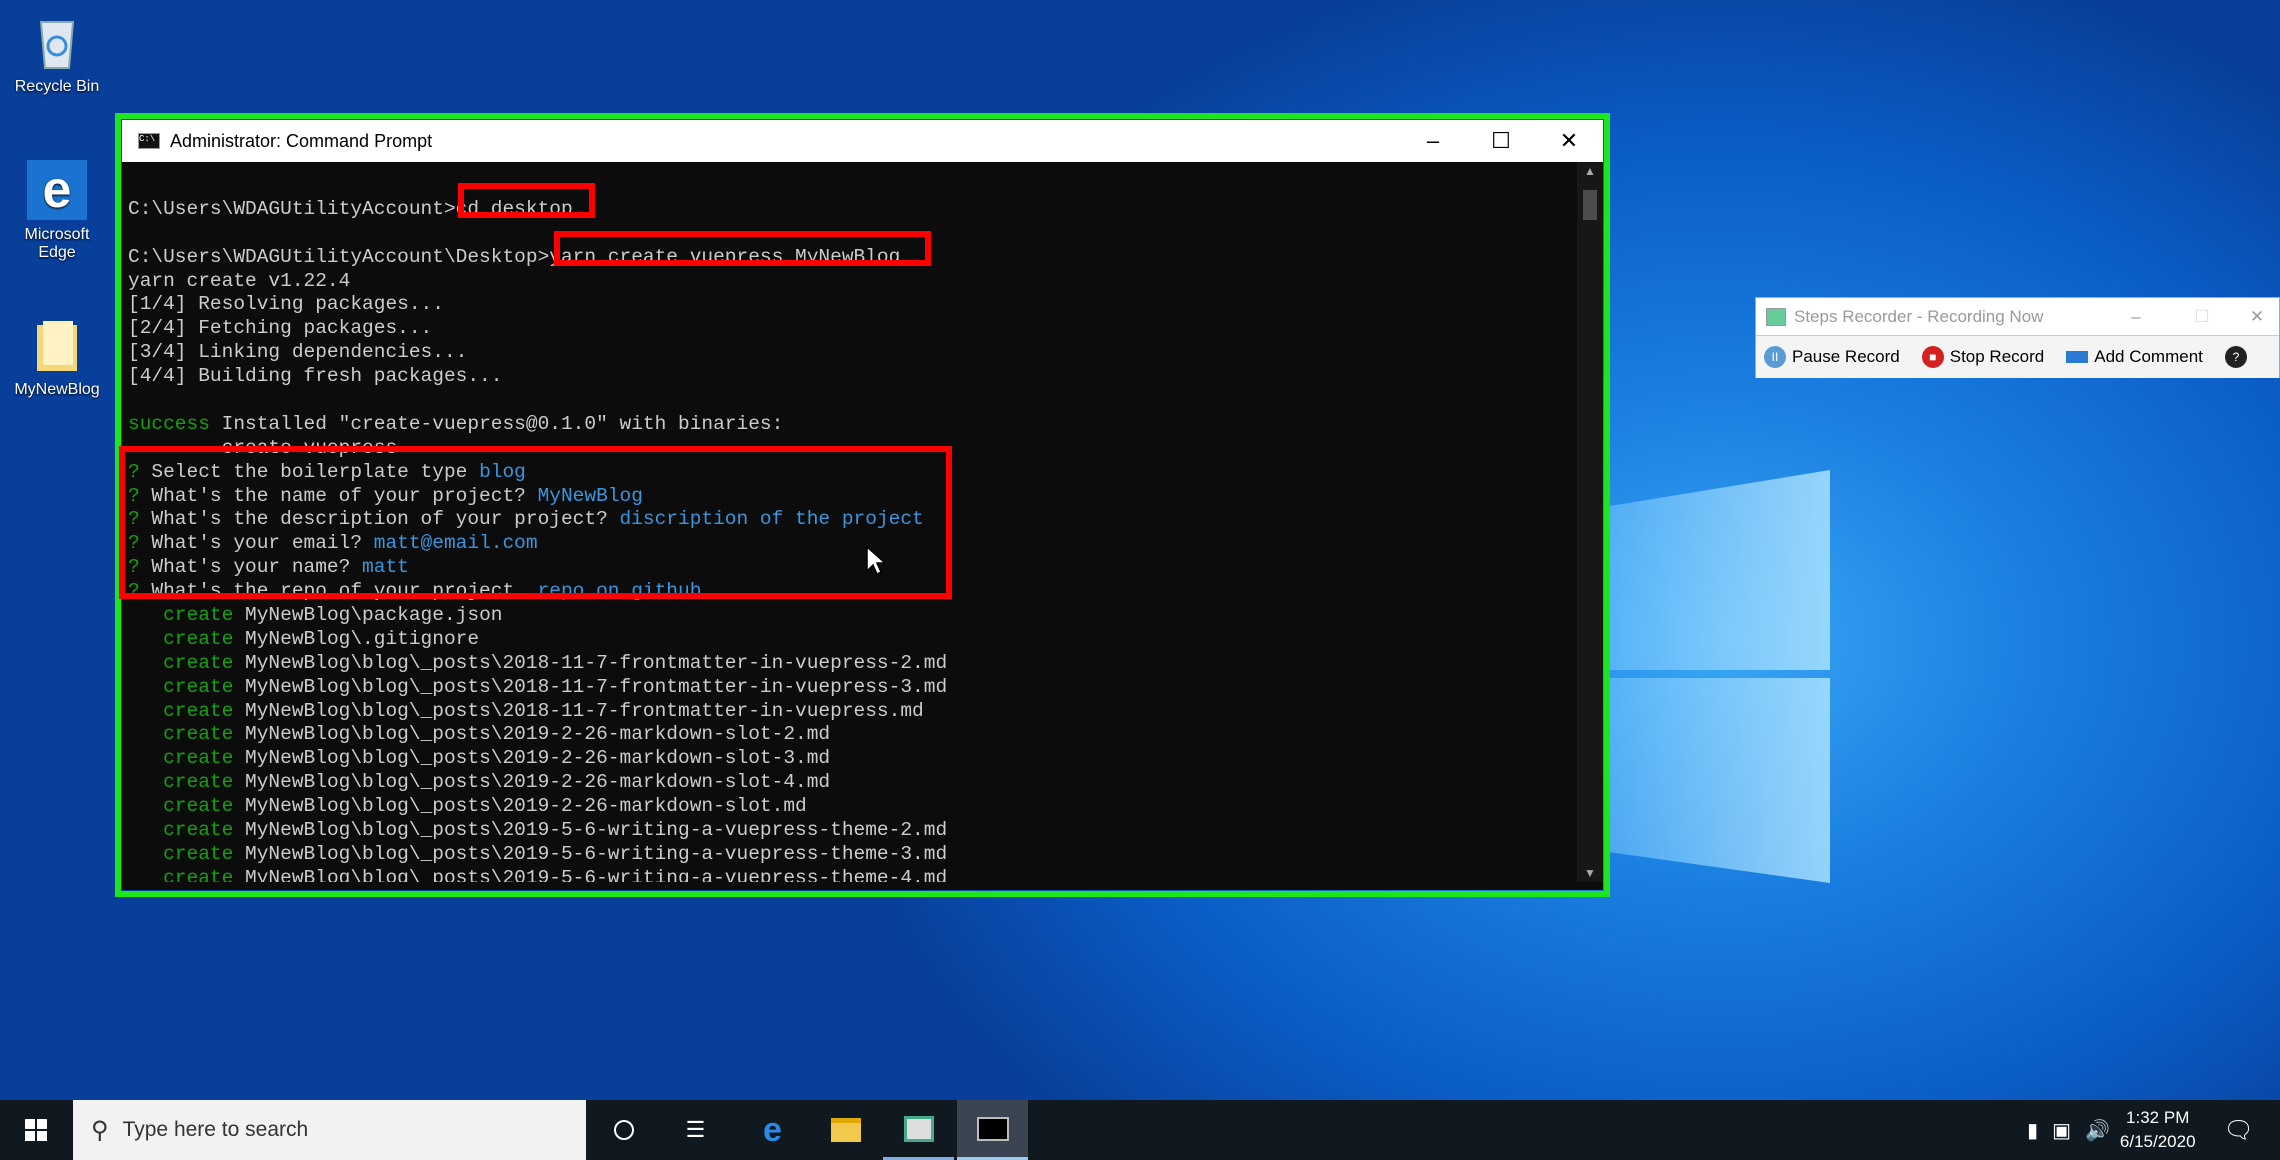 The width and height of the screenshot is (2280, 1160). I want to click on cortana-button, so click(623, 1130).